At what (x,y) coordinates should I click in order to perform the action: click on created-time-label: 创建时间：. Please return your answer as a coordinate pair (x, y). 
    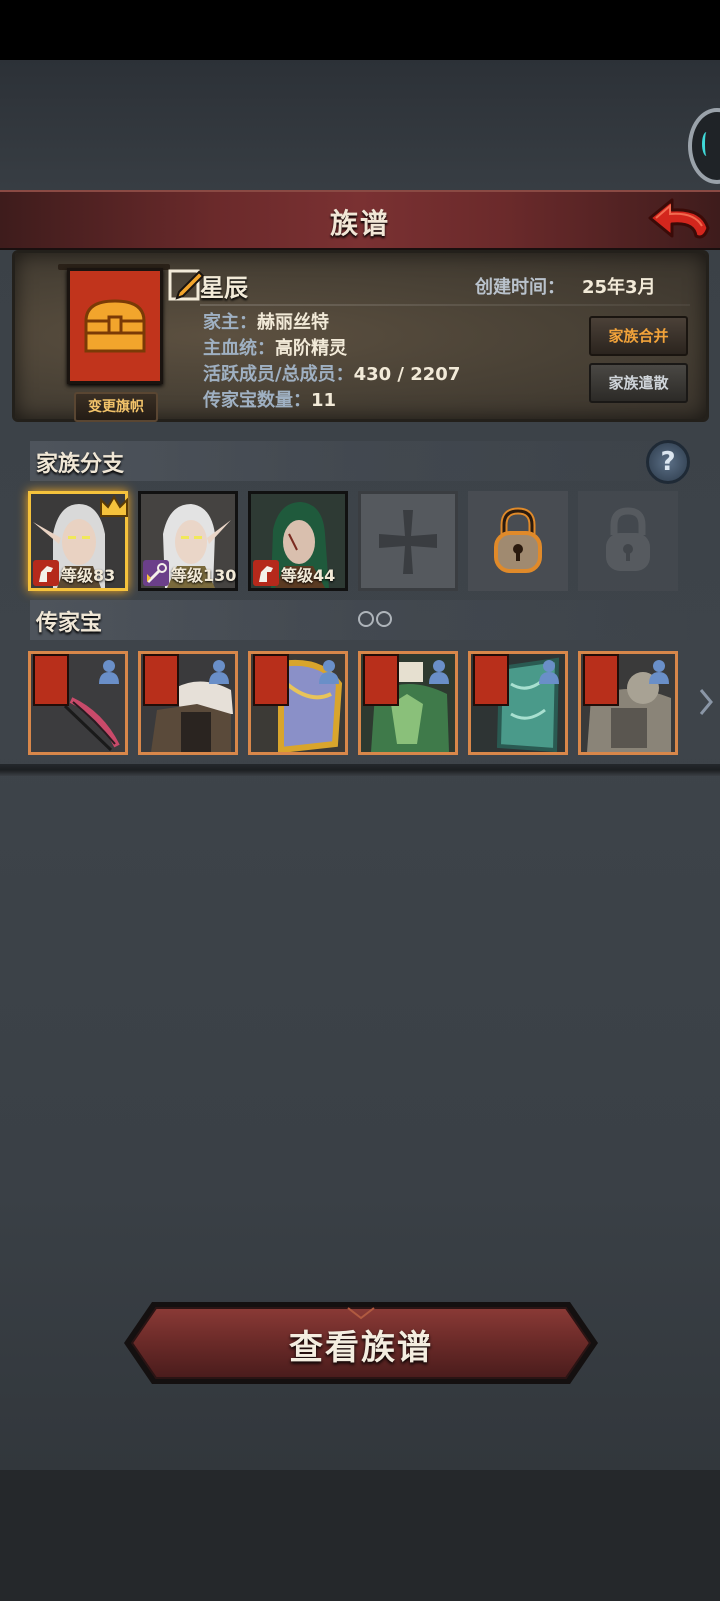
    Looking at the image, I should click on (520, 287).